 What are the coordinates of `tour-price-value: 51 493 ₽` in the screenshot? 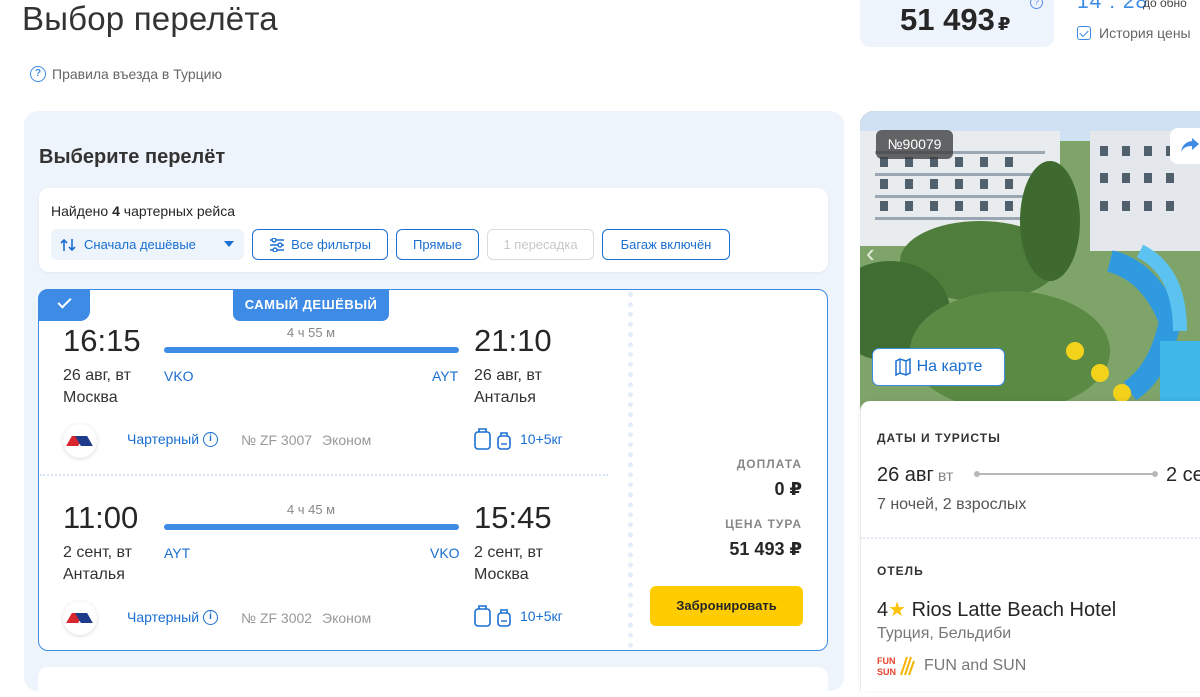 It's located at (765, 549).